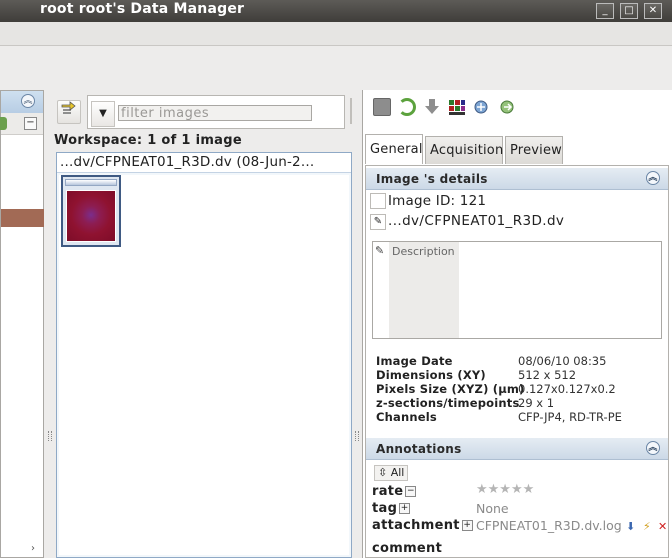 The height and width of the screenshot is (558, 672). I want to click on tag-label: tag, so click(385, 508).